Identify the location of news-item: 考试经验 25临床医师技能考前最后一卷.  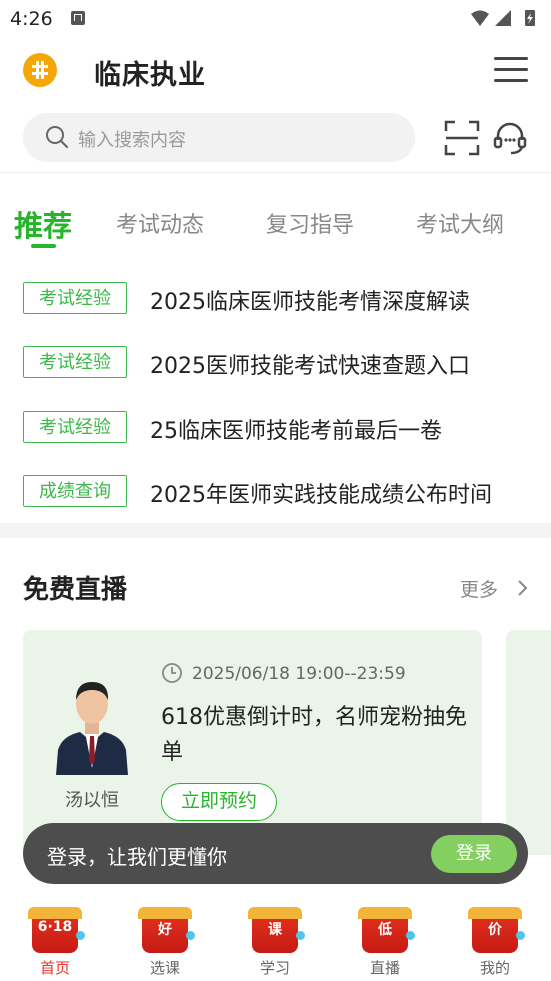
(275, 428).